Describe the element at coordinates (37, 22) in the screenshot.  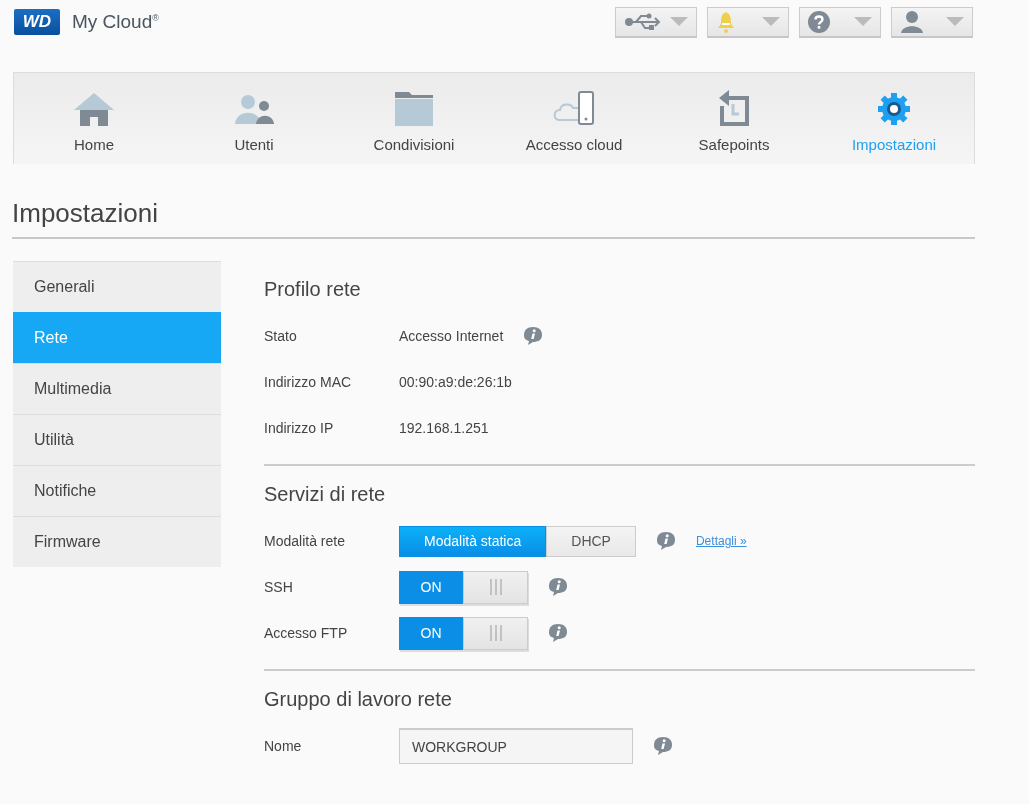
I see `wd-logo: WD` at that location.